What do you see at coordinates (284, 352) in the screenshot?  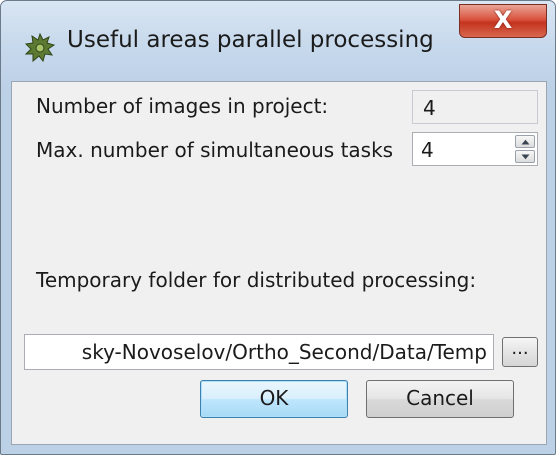 I see `temp-folder-value: sky-Novoselov/Ortho_Second/Data/Temp` at bounding box center [284, 352].